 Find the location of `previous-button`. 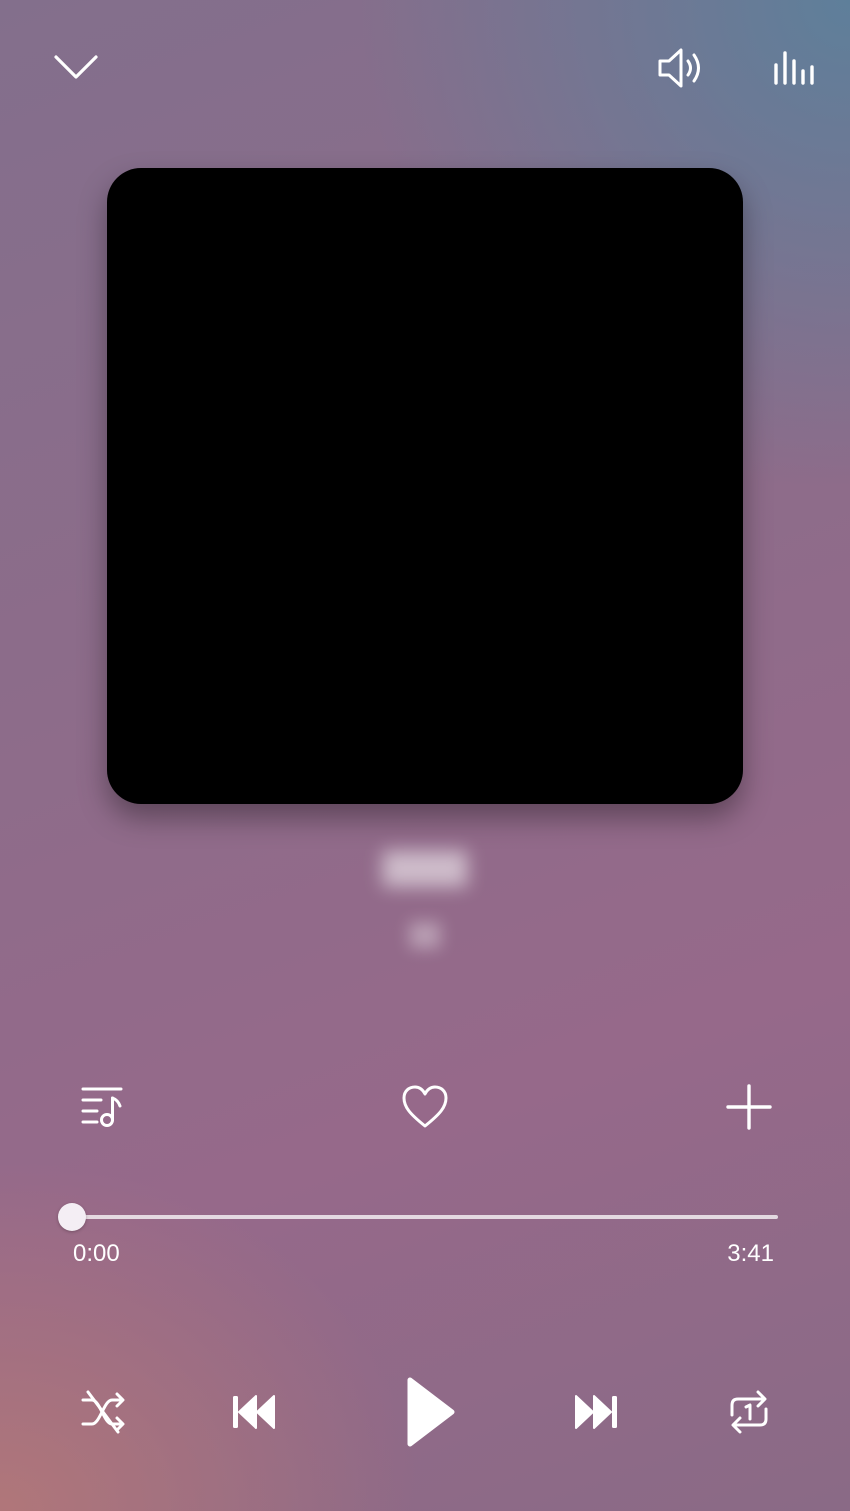

previous-button is located at coordinates (253, 1412).